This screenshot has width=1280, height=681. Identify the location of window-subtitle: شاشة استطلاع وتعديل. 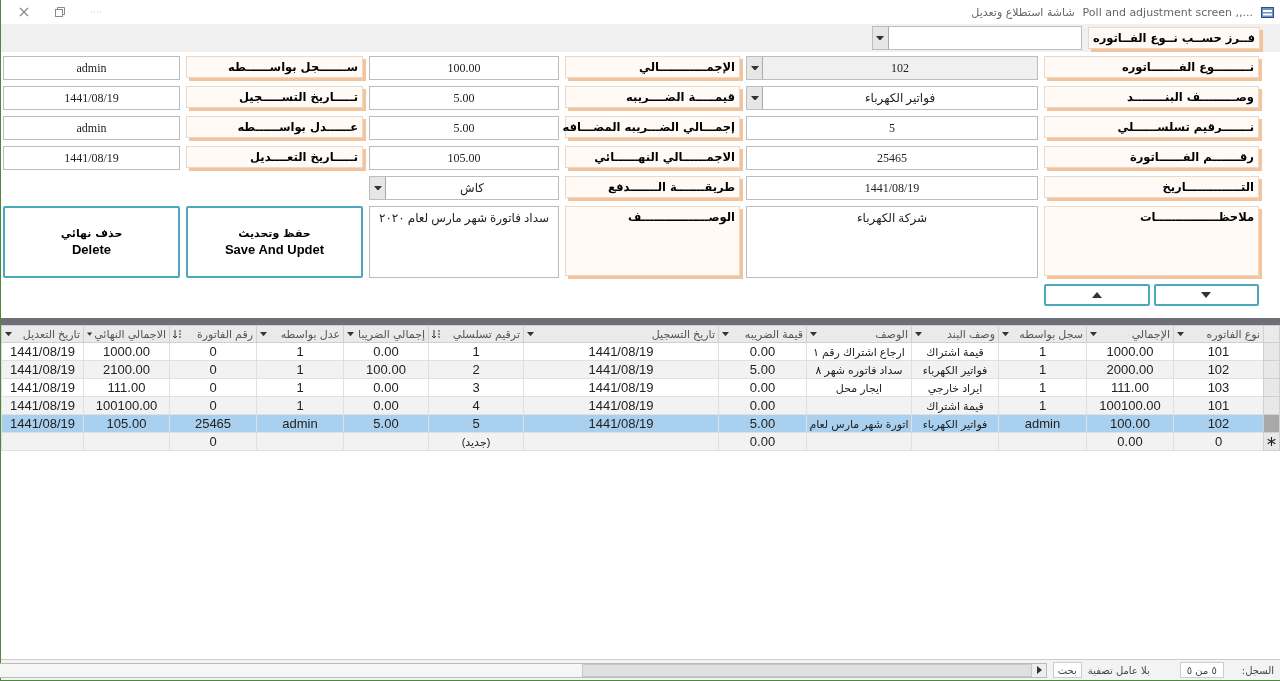
(1023, 12).